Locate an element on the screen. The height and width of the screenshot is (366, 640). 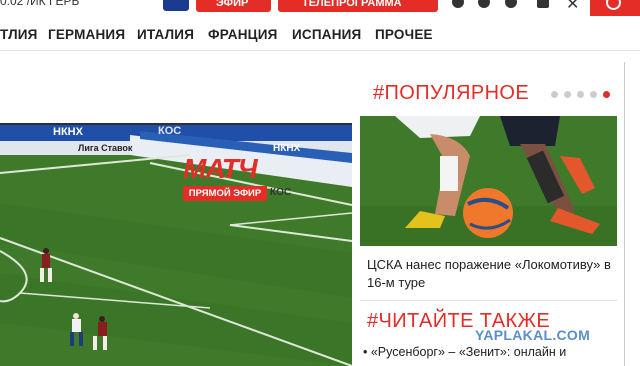
read-also-item: • «Русенборг» – «Зенит»: онлайн и is located at coordinates (464, 352).